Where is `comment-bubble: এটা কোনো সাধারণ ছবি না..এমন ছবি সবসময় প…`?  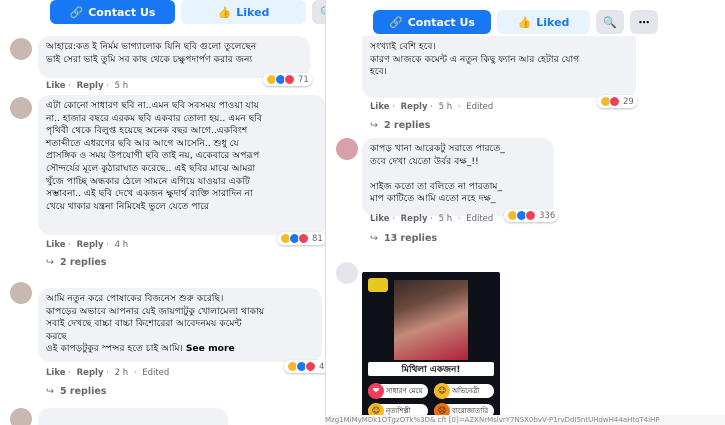
comment-bubble: এটা কোনো সাধারণ ছবি না..এমন ছবি সবসময় প… is located at coordinates (182, 165).